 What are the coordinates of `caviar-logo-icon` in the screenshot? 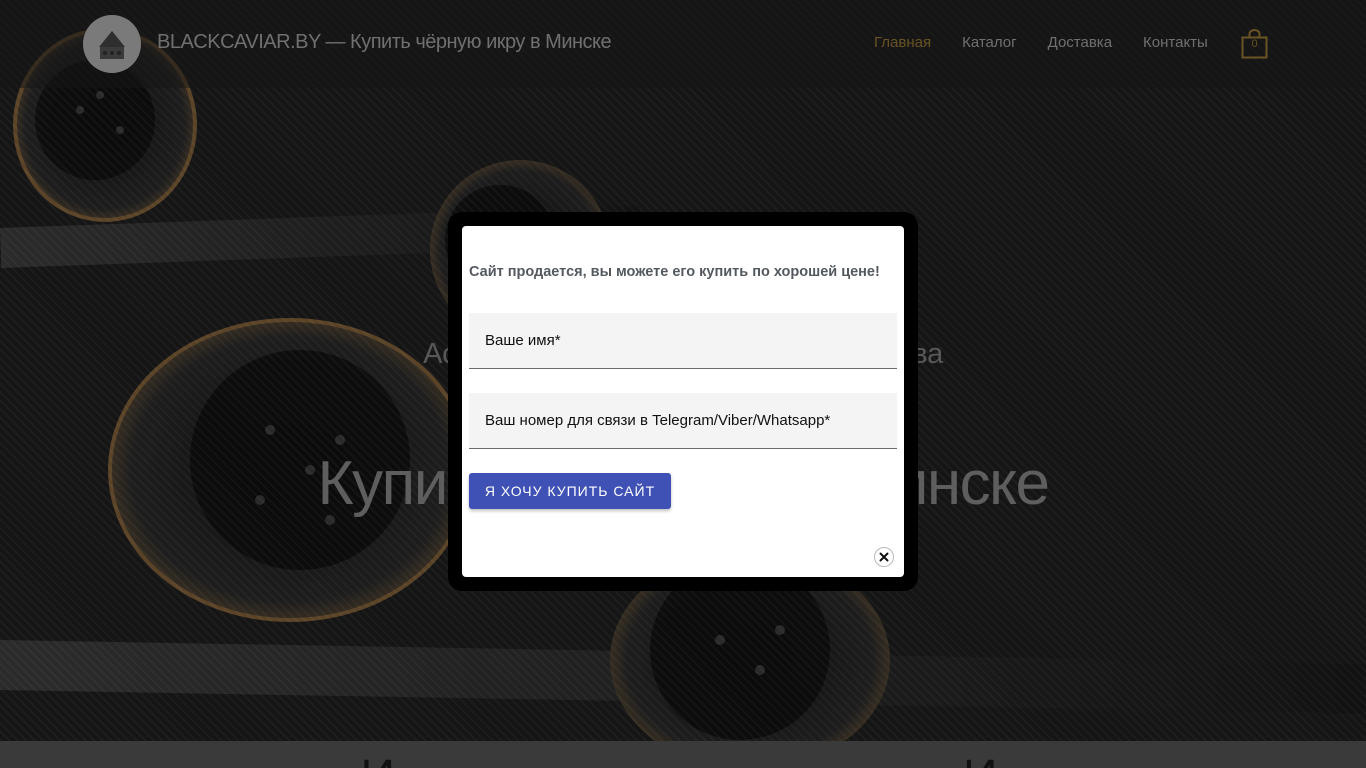 It's located at (112, 44).